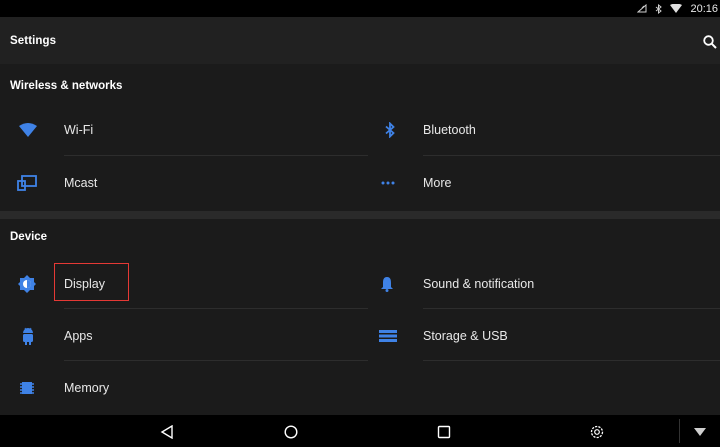  What do you see at coordinates (291, 432) in the screenshot?
I see `home-icon` at bounding box center [291, 432].